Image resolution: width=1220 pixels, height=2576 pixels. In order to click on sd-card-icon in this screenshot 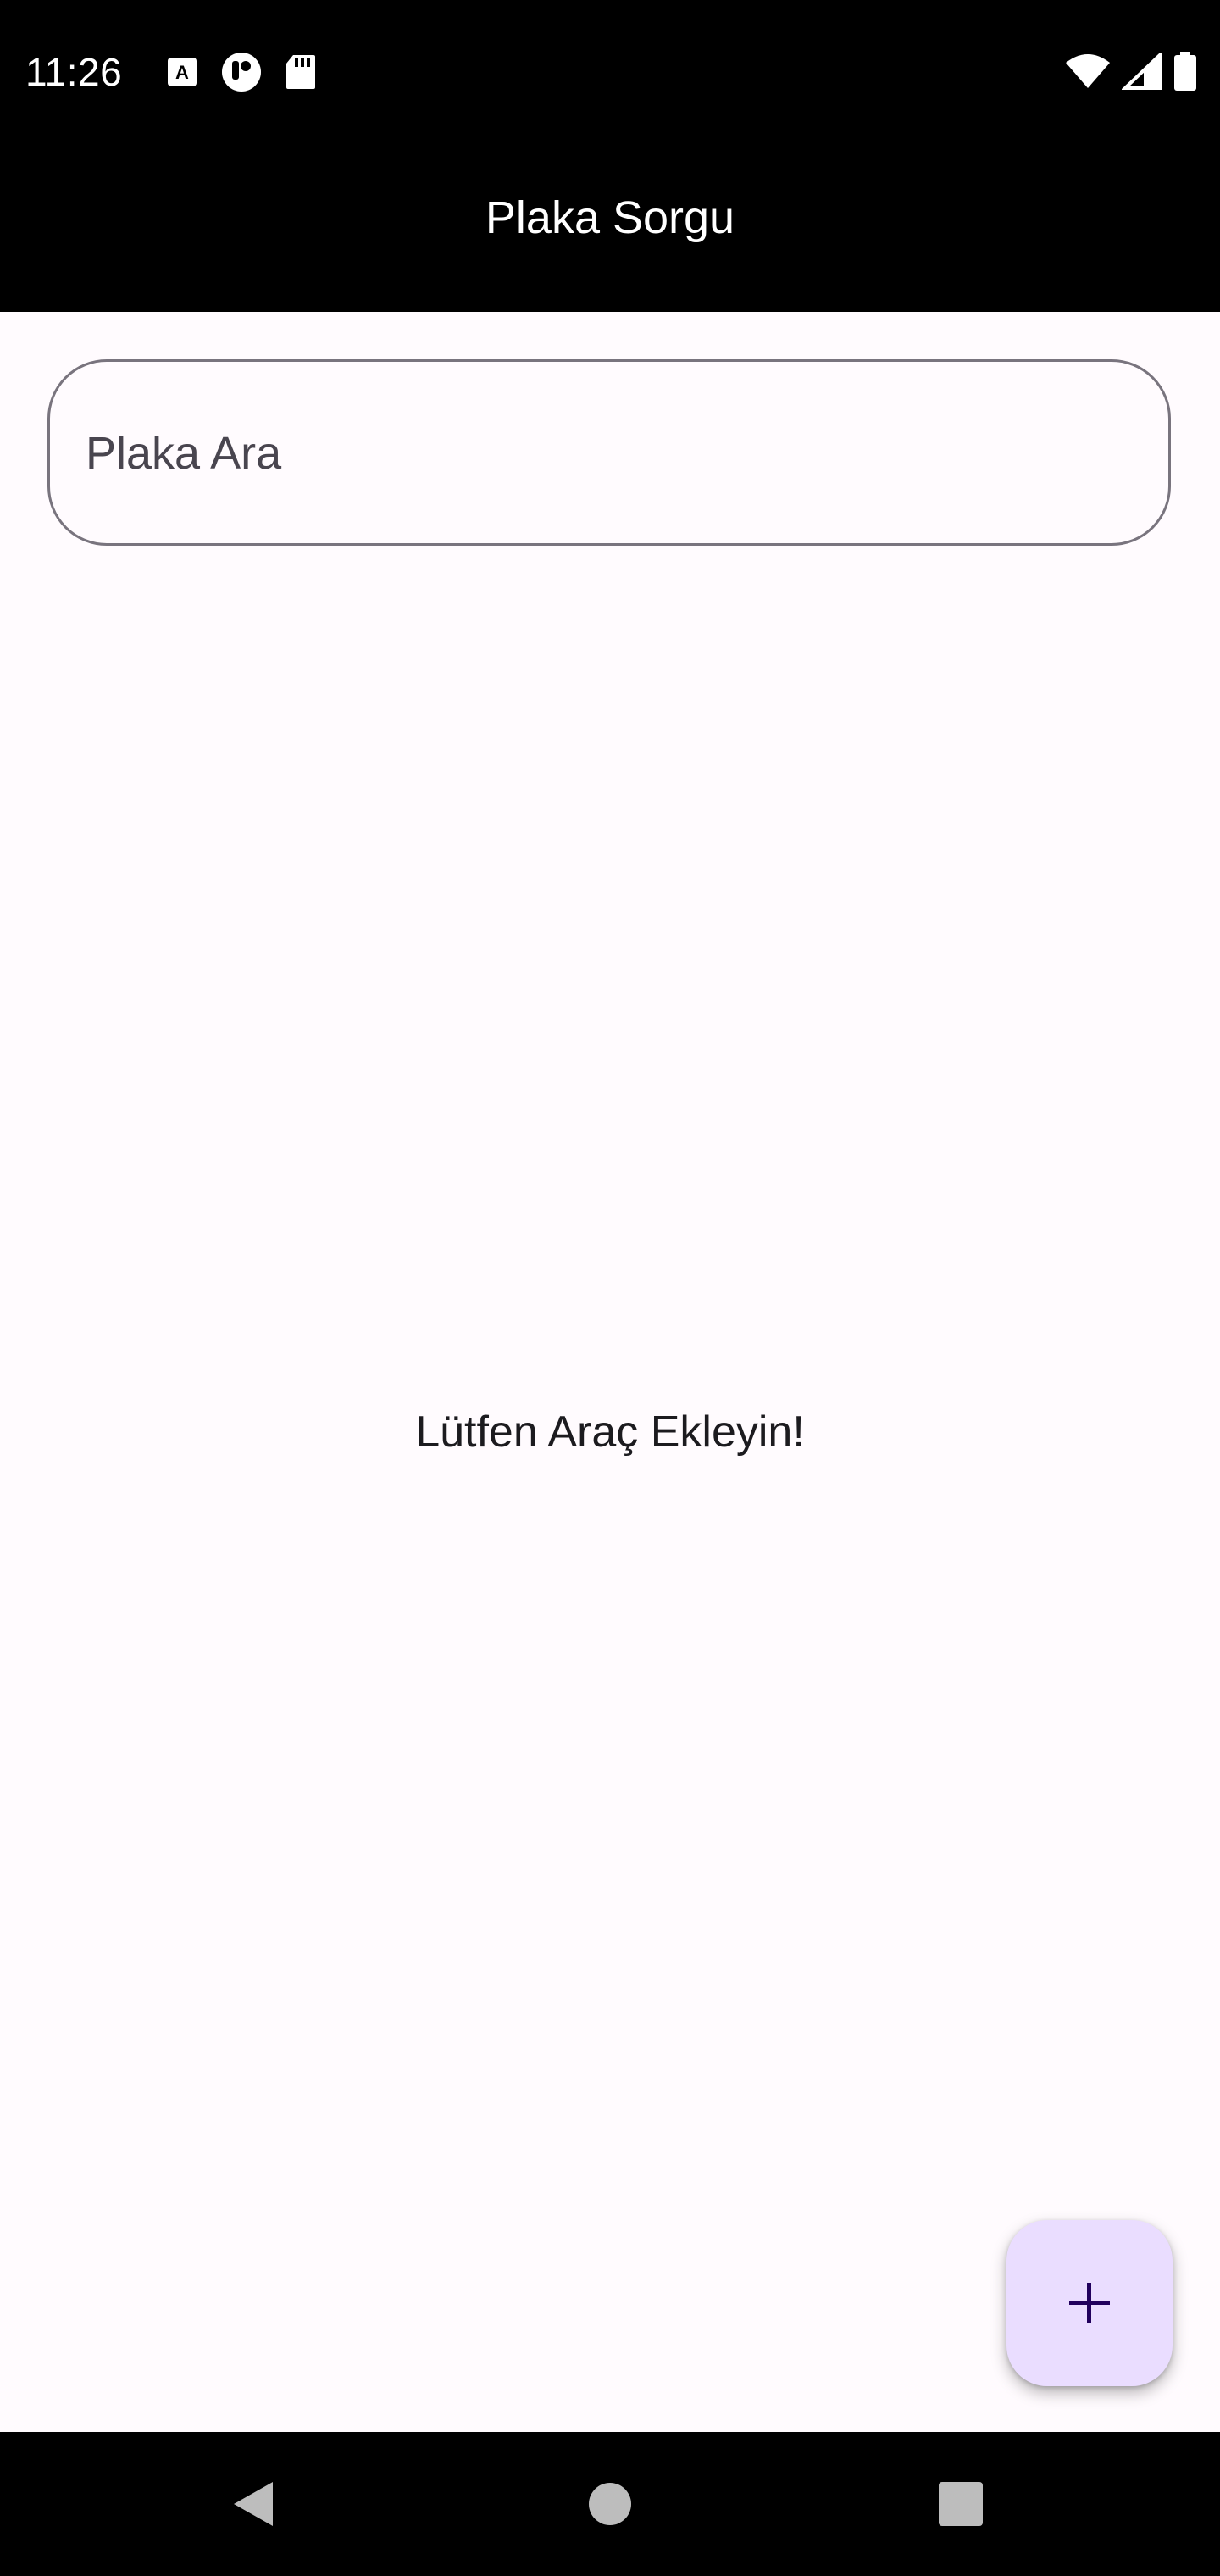, I will do `click(300, 72)`.